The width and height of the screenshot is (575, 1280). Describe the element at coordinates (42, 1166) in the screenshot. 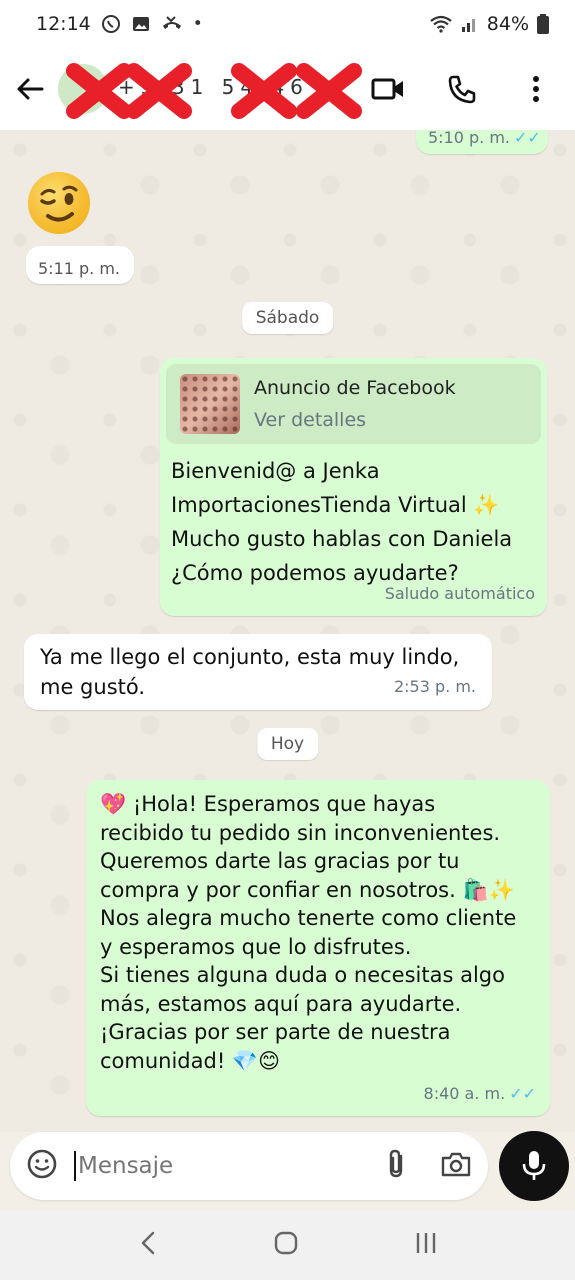

I see `sticker-emoji-icon` at that location.